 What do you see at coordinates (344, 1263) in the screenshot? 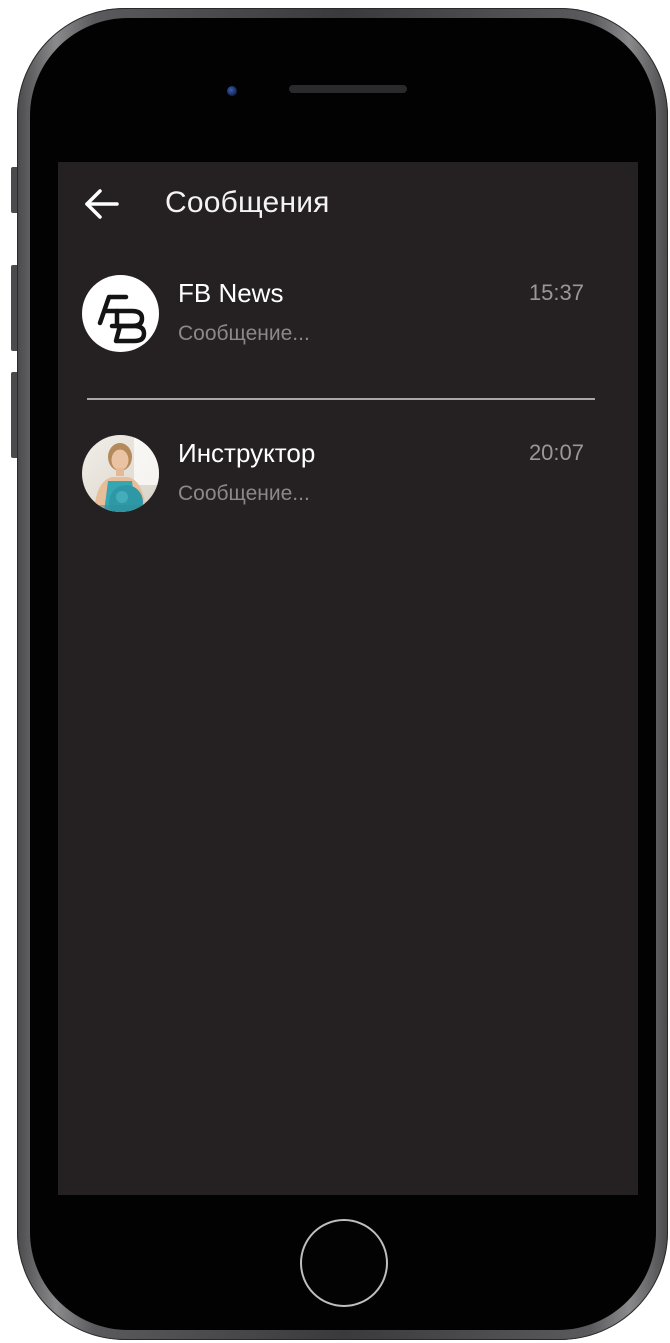
I see `home-button` at bounding box center [344, 1263].